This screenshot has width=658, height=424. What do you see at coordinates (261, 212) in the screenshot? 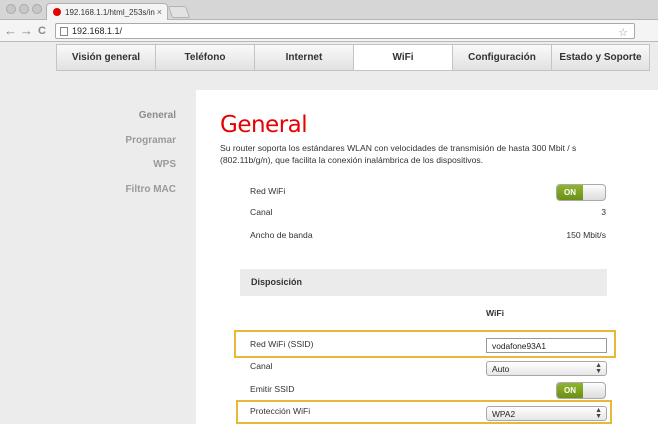
I see `canal-label: Canal` at bounding box center [261, 212].